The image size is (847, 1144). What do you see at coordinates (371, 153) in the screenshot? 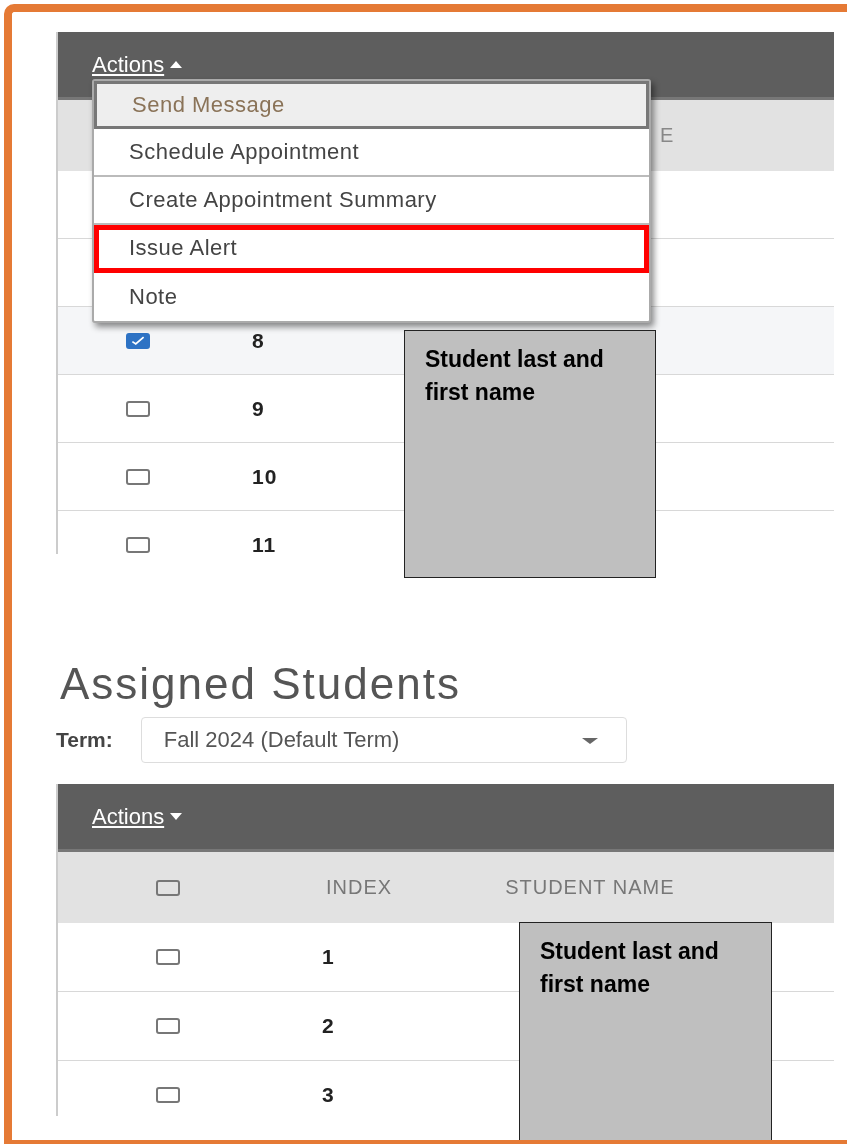
I see `menu-item: Schedule Appointment` at bounding box center [371, 153].